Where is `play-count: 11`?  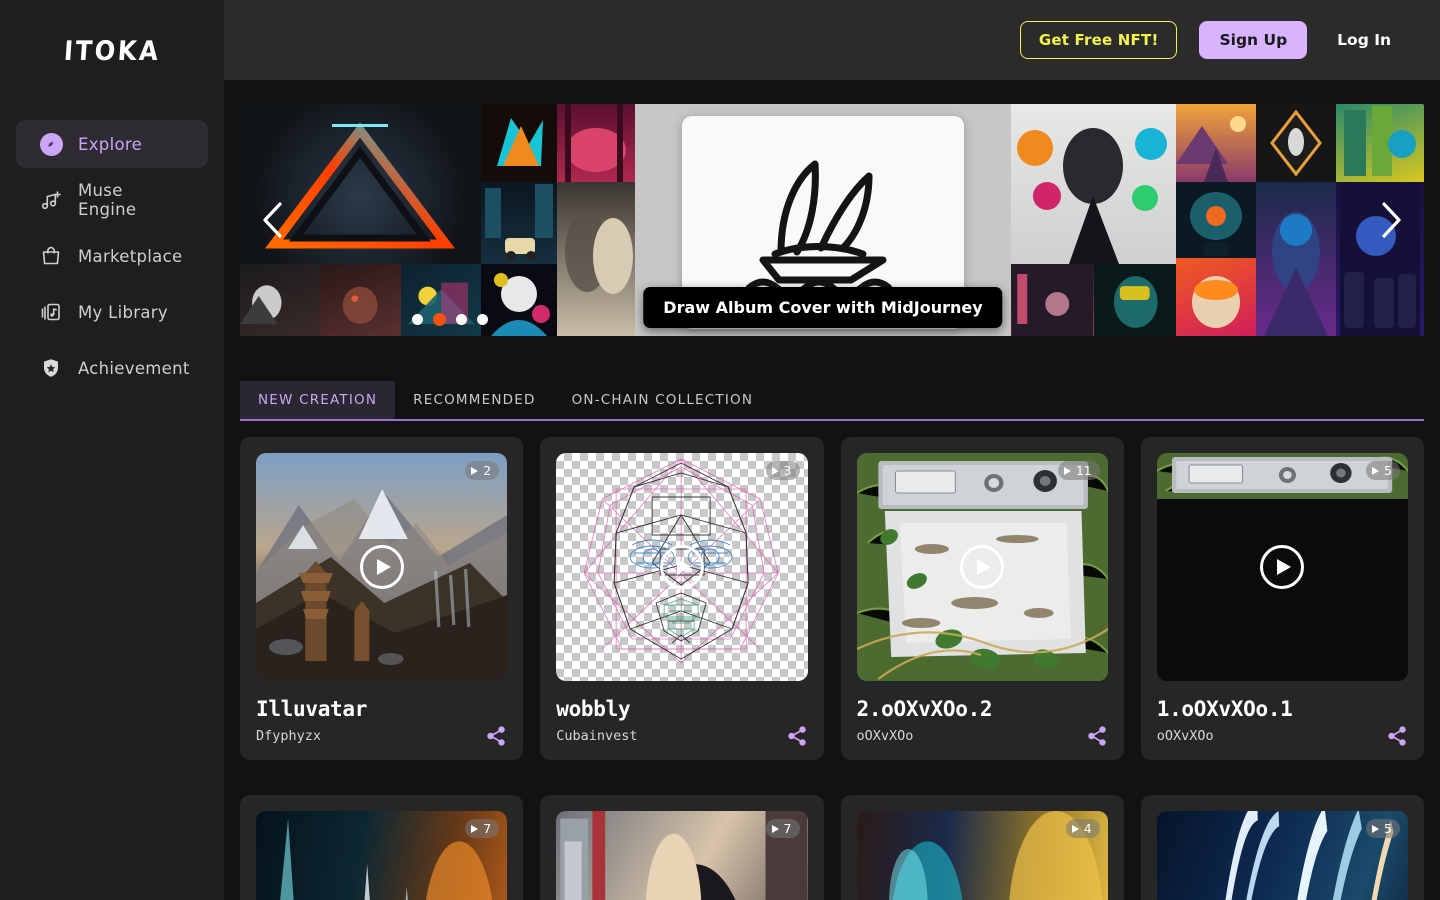 play-count: 11 is located at coordinates (1083, 470).